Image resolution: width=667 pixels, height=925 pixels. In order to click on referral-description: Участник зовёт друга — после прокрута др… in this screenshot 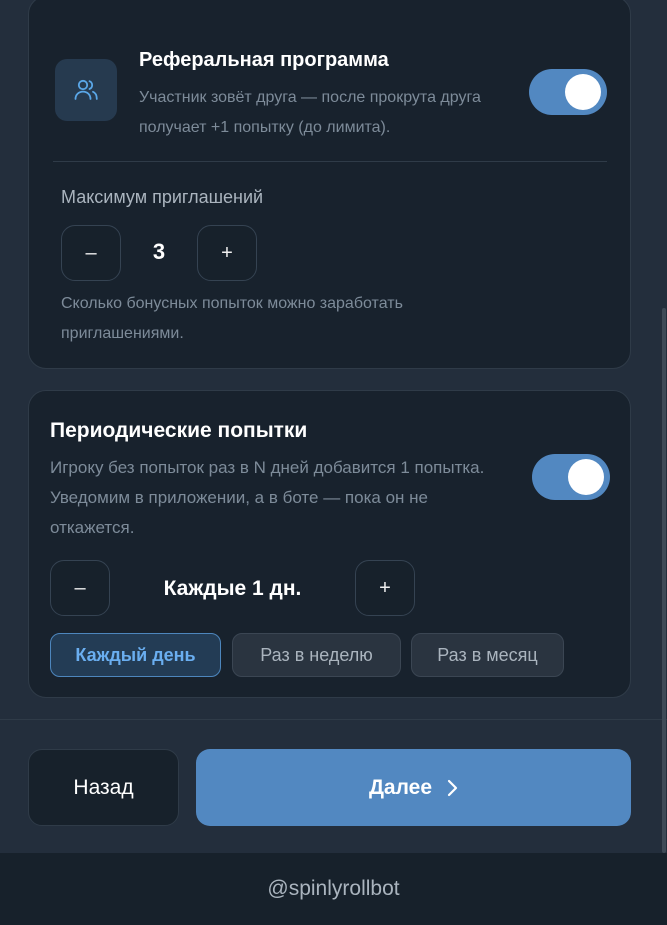, I will do `click(310, 112)`.